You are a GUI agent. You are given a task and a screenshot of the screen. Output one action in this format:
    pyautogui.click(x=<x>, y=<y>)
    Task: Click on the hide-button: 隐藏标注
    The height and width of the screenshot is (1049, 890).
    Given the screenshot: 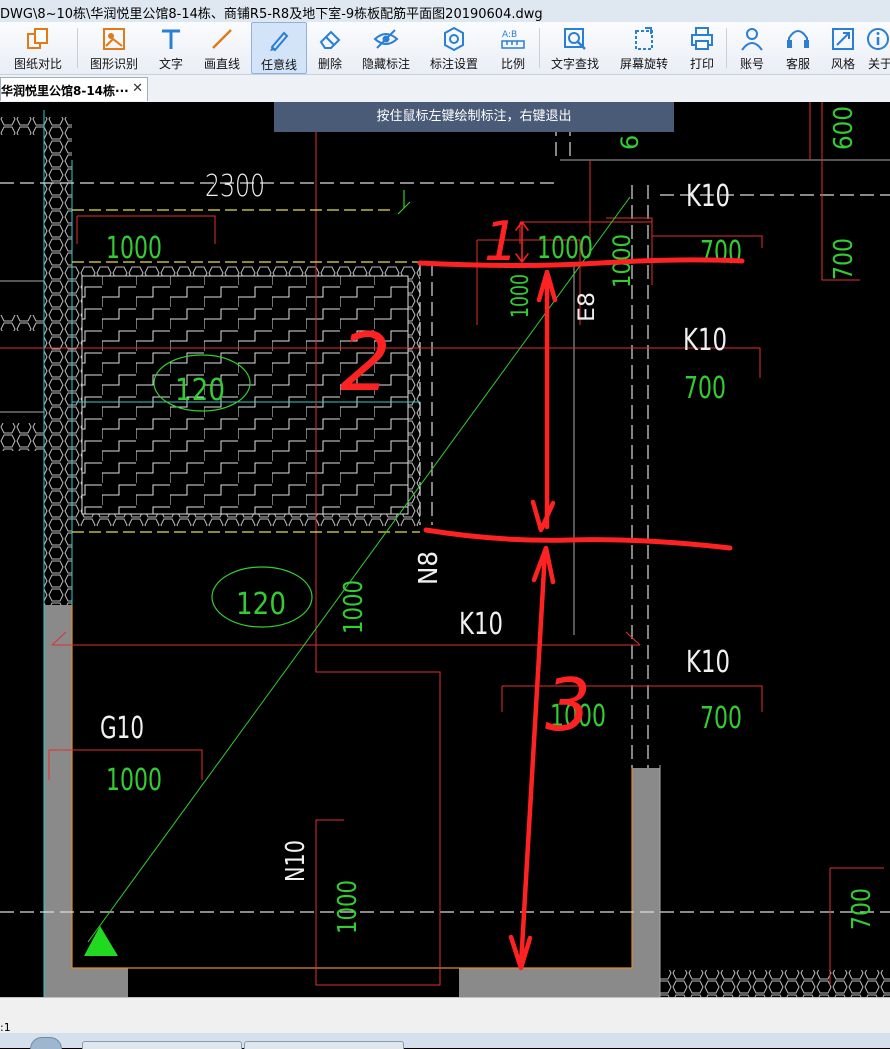 What is the action you would take?
    pyautogui.click(x=386, y=48)
    